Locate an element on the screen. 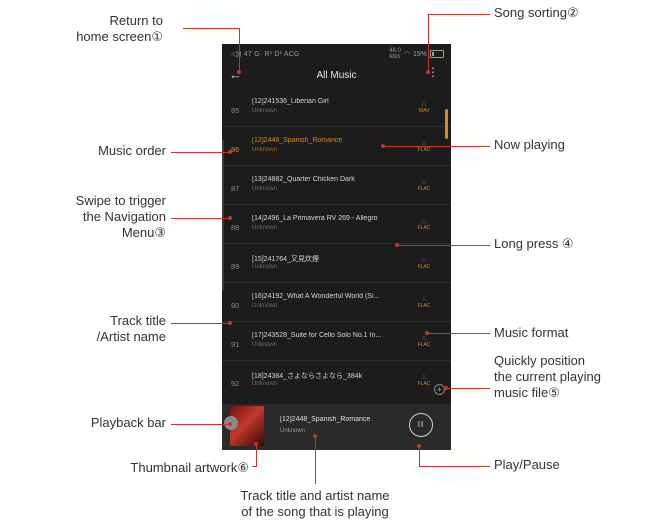 The image size is (663, 524). track-row: 92 [18]24384_さよならさよなら_384k Unknown ∴ FLAC is located at coordinates (336, 377).